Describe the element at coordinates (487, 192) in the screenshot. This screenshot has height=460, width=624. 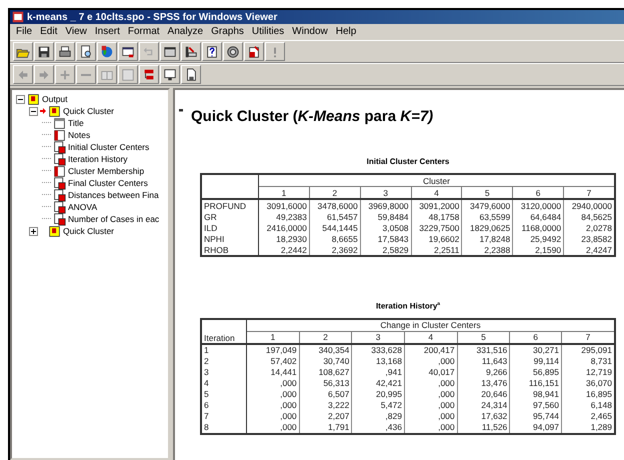
I see `column-header: 5` at that location.